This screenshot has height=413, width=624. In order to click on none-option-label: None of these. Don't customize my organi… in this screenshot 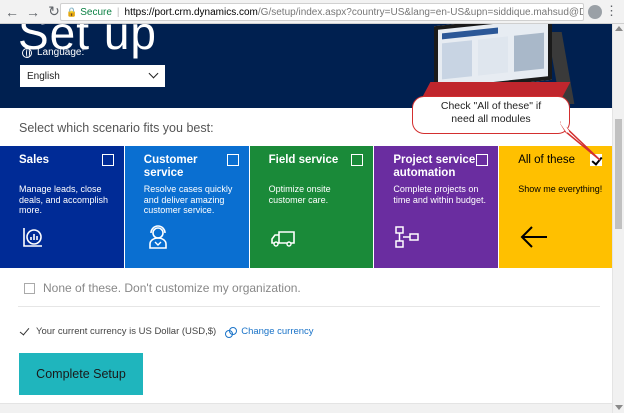, I will do `click(172, 288)`.